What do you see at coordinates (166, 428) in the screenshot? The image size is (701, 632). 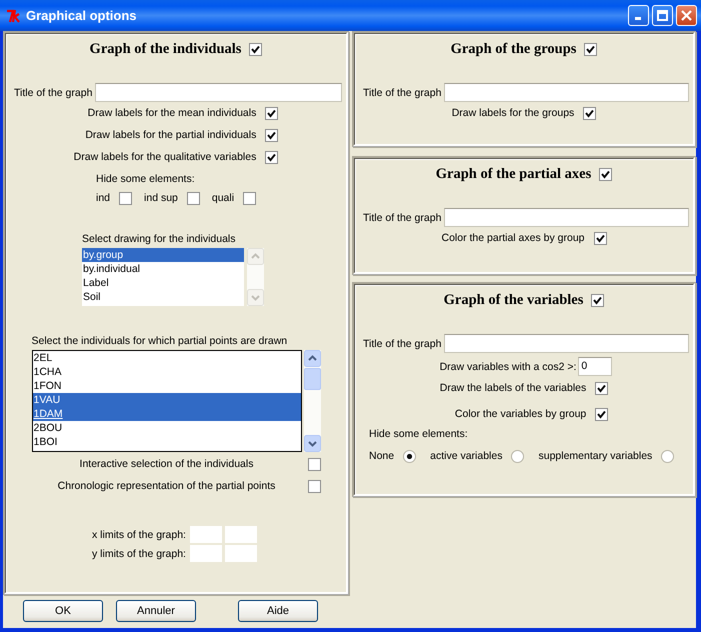 I see `list-item: 2BOU` at bounding box center [166, 428].